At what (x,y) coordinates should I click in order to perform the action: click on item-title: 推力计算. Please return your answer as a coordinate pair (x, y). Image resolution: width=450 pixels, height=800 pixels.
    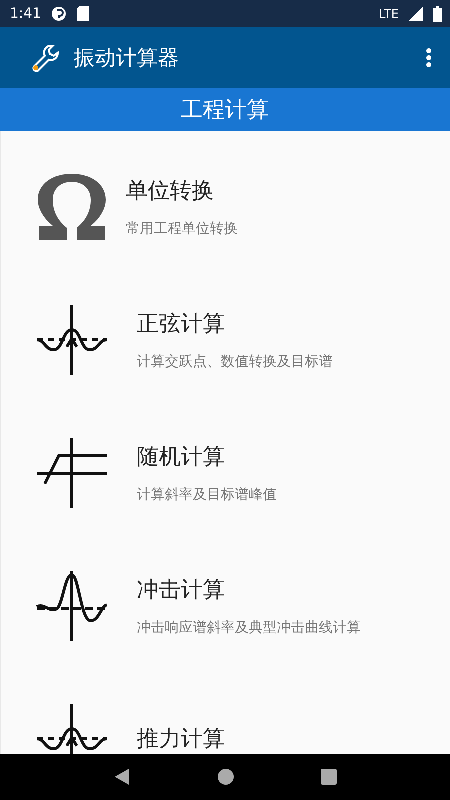
    Looking at the image, I should click on (181, 740).